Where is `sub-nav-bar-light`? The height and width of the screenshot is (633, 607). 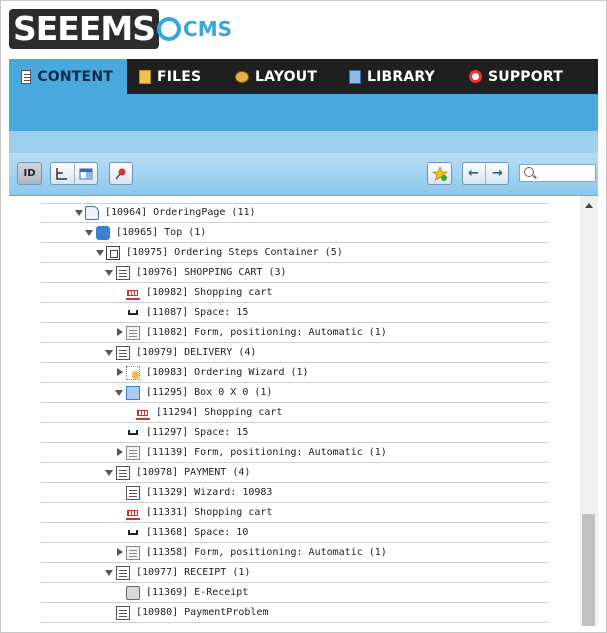 sub-nav-bar-light is located at coordinates (303, 142).